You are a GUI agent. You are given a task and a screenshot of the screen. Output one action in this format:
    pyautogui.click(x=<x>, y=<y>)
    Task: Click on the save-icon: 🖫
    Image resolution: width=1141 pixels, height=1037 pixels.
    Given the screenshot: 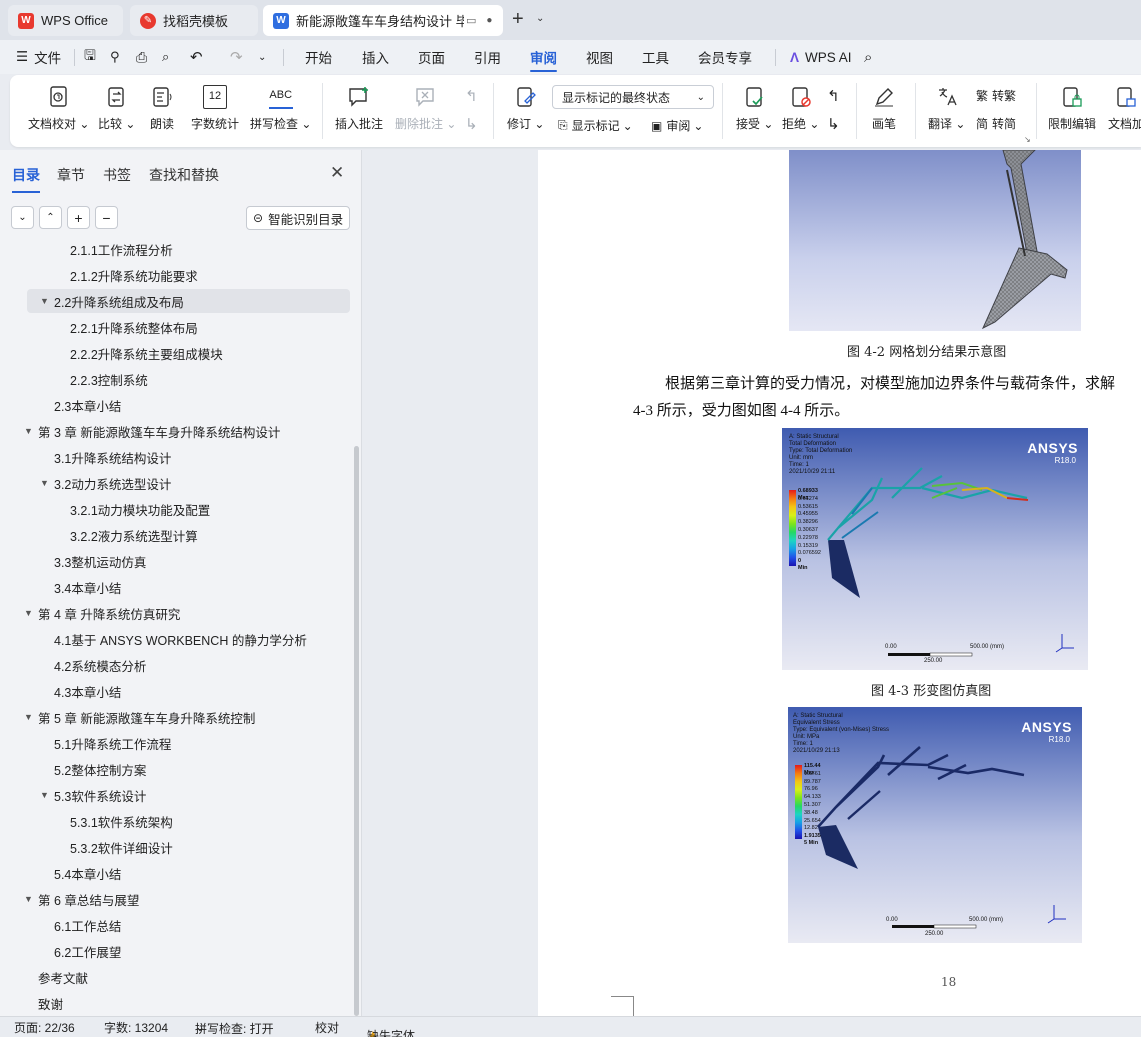 What is the action you would take?
    pyautogui.click(x=90, y=57)
    